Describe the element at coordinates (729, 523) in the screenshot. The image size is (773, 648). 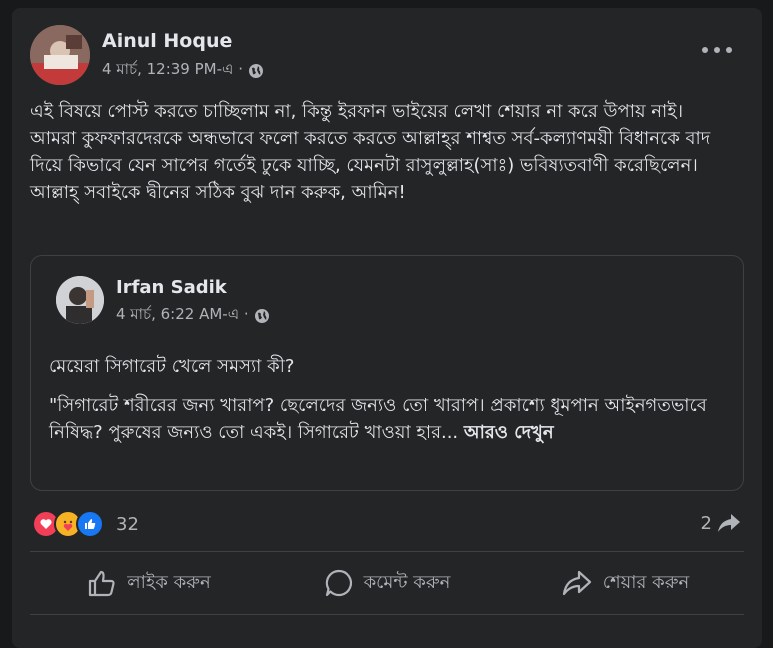
I see `share-arrow-icon` at that location.